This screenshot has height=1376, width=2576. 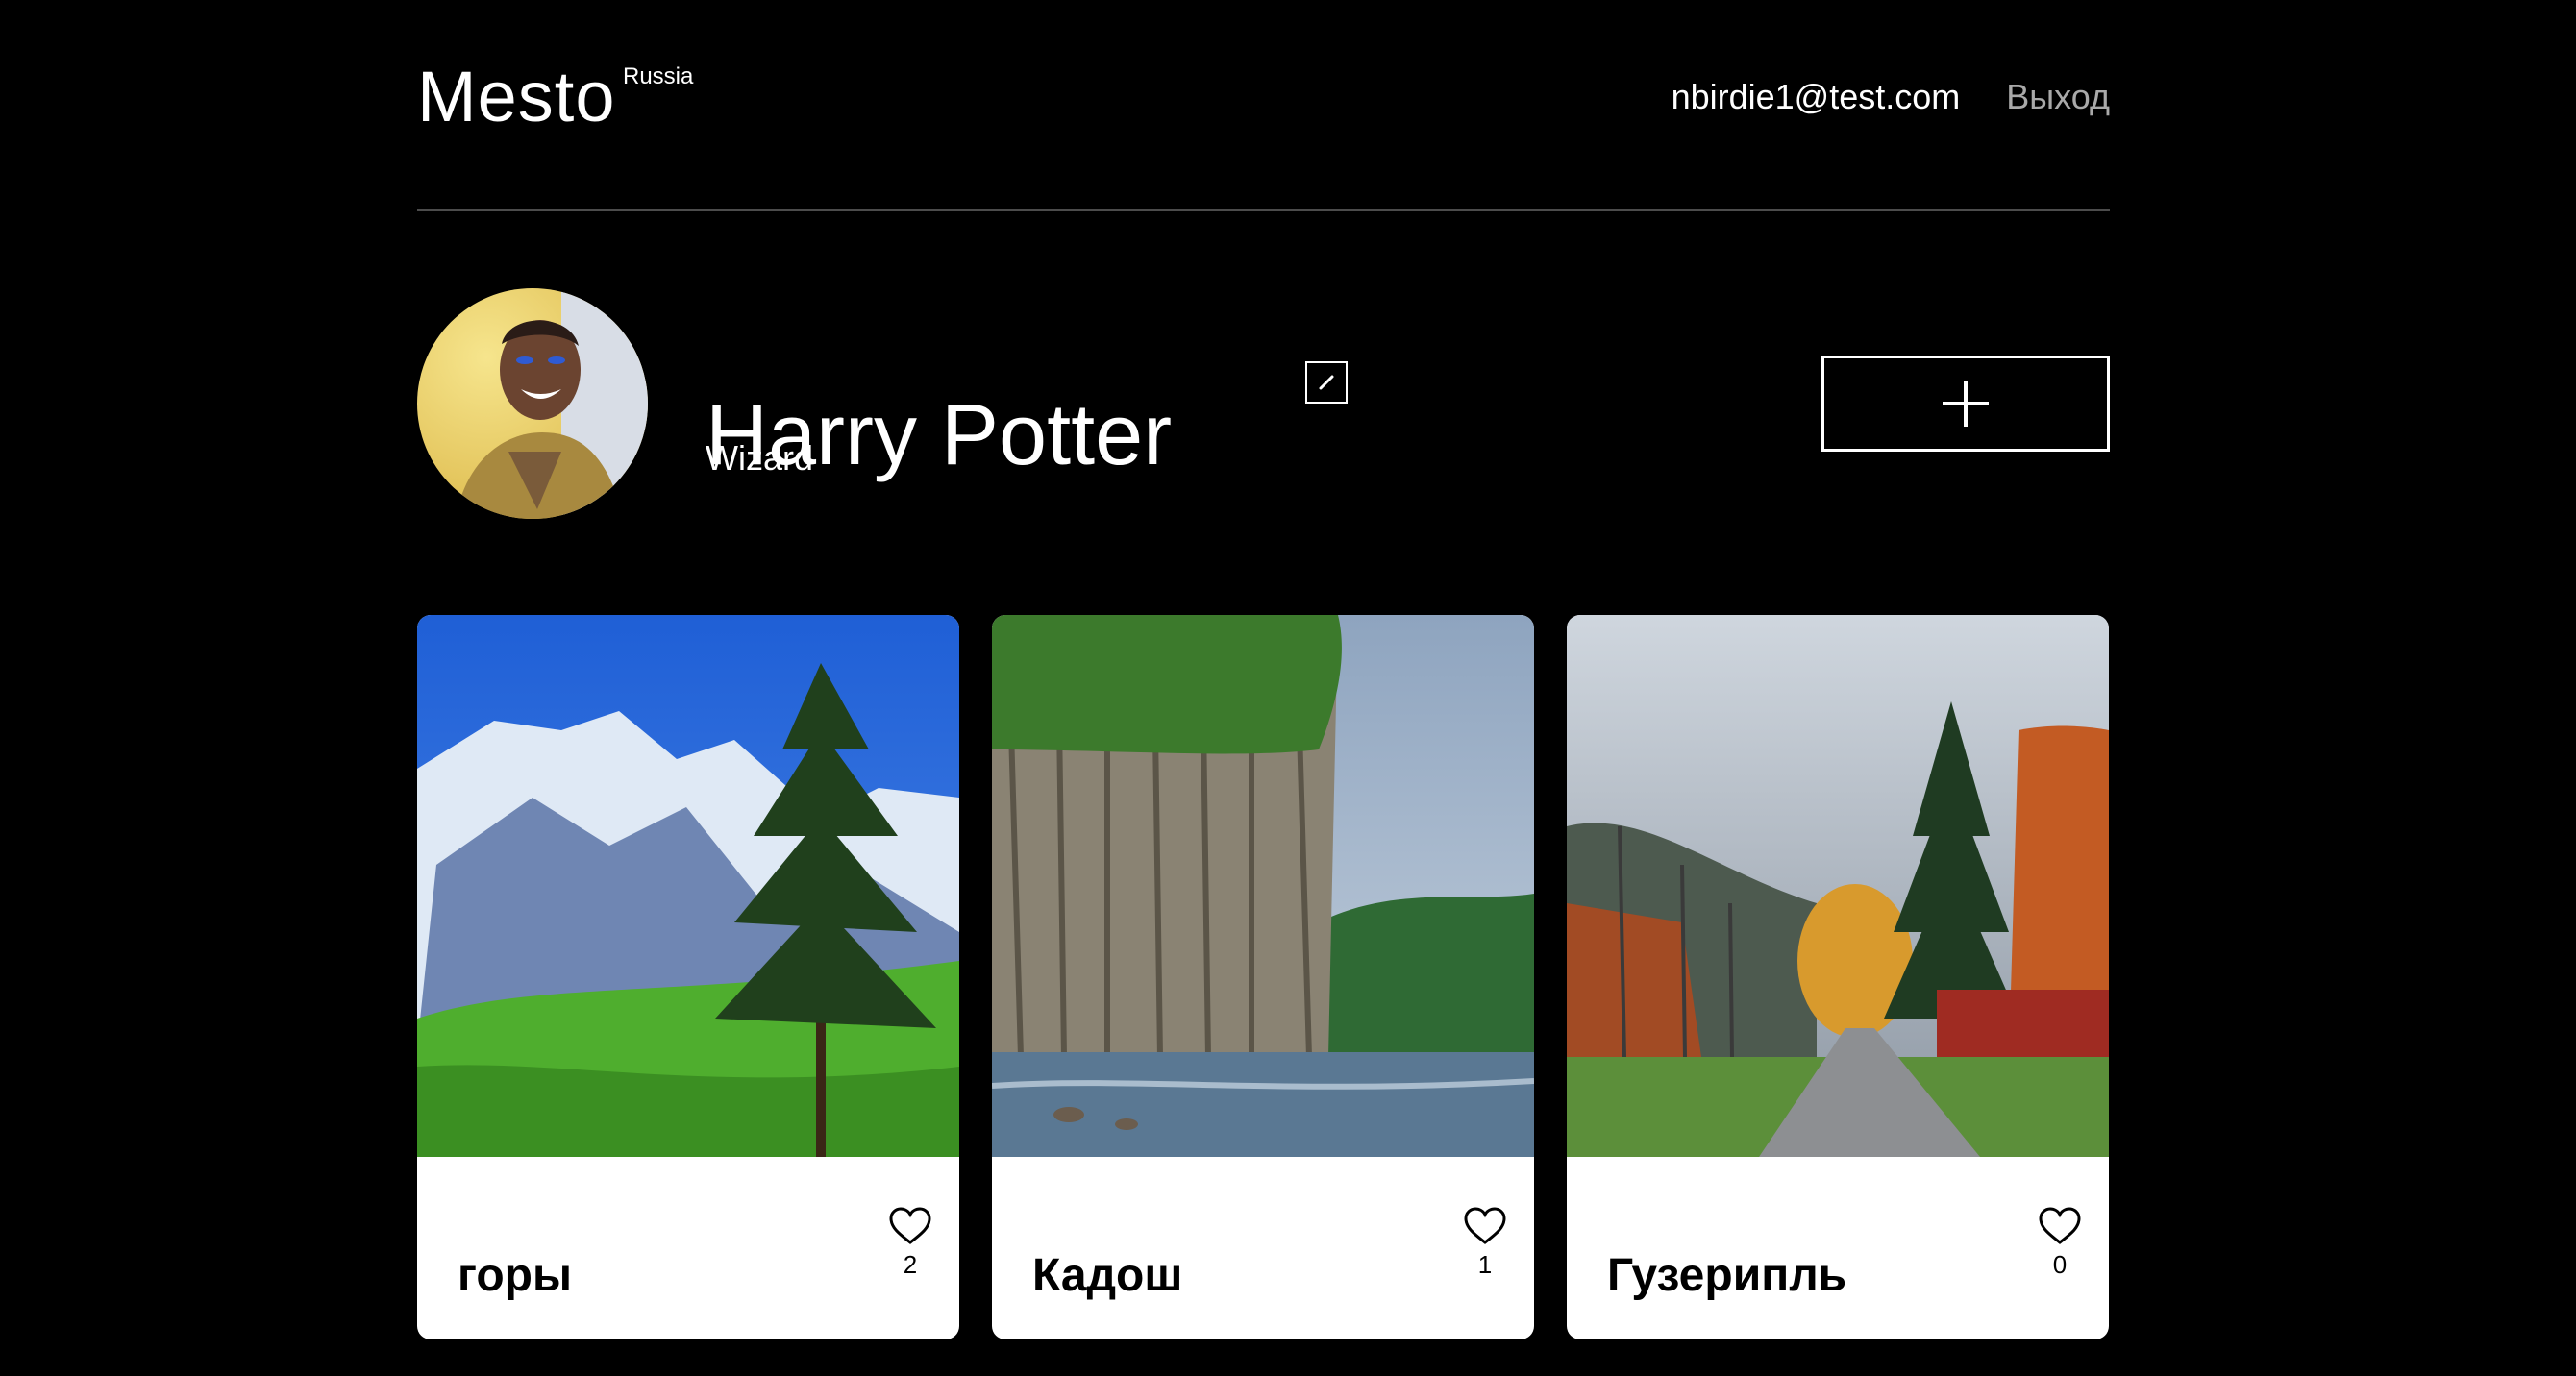 What do you see at coordinates (688, 1248) in the screenshot?
I see `card-footer: горы 2` at bounding box center [688, 1248].